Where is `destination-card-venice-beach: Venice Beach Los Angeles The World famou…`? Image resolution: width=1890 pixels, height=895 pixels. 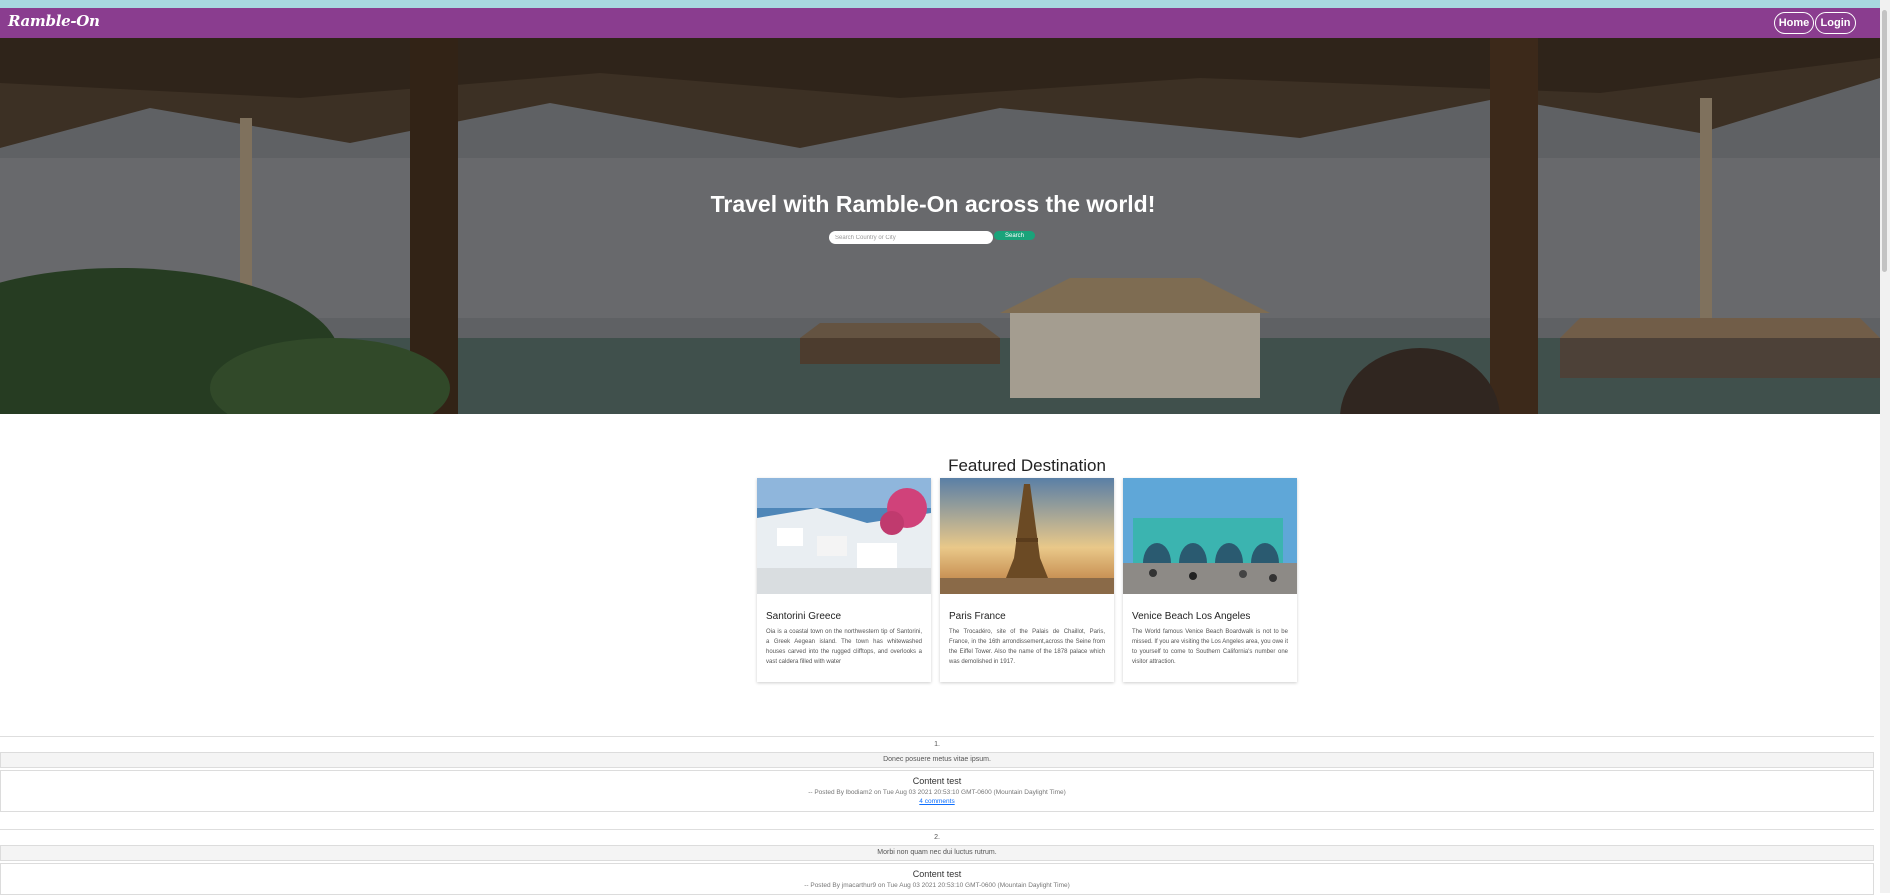
destination-card-venice-beach: Venice Beach Los Angeles The World famou… is located at coordinates (1210, 580).